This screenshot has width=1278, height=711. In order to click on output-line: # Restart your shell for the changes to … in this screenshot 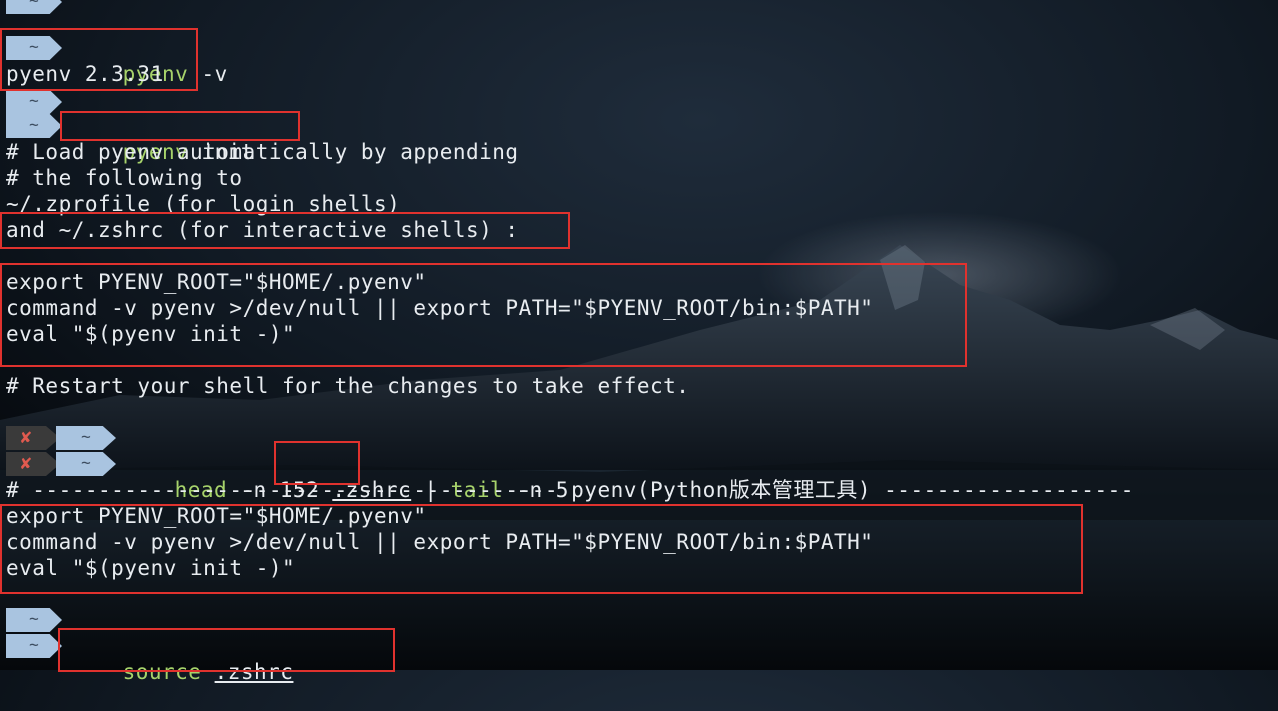, I will do `click(348, 386)`.